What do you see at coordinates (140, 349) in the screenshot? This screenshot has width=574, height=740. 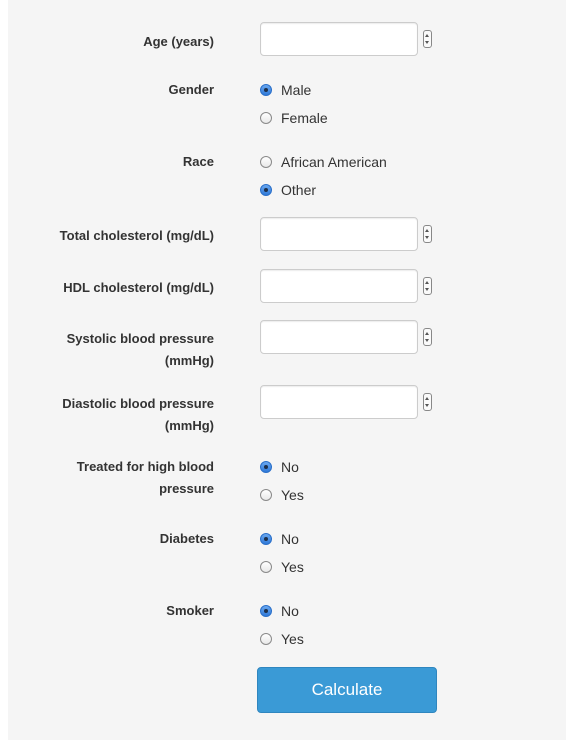 I see `systolic-bp-label: Systolic blood pressure (mmHg)` at bounding box center [140, 349].